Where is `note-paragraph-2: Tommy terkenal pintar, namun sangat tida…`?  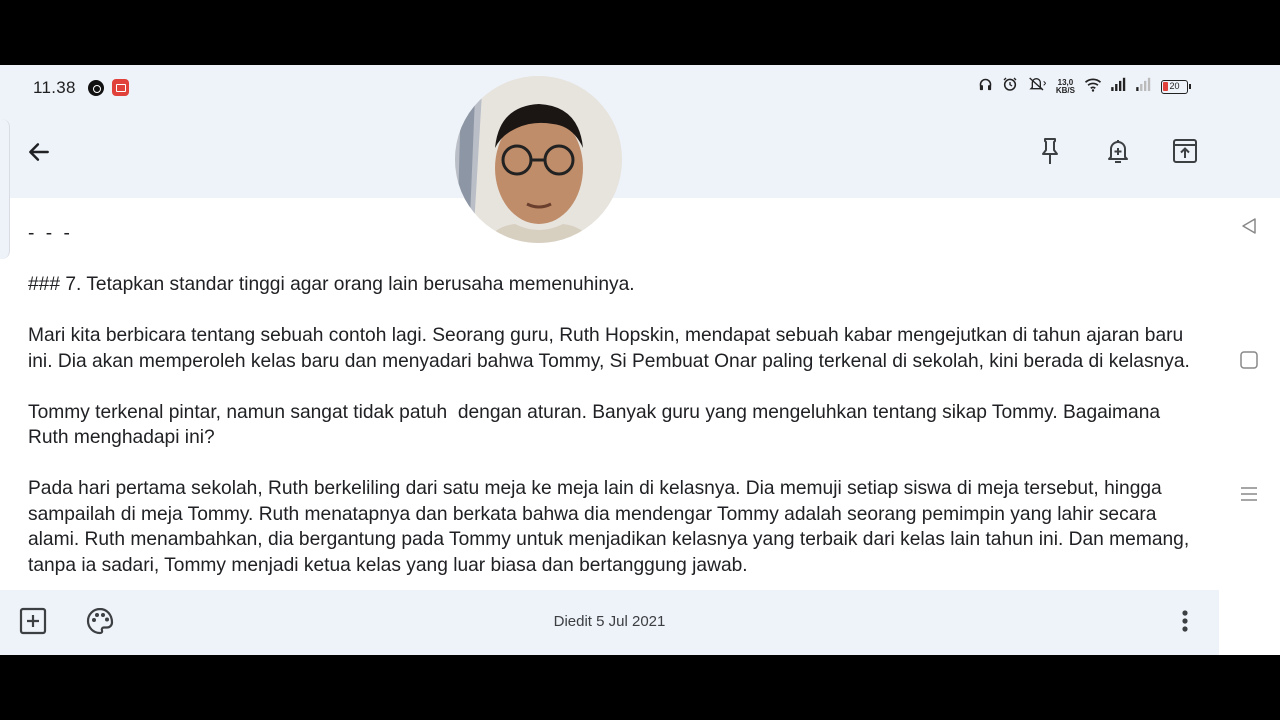
note-paragraph-2: Tommy terkenal pintar, namun sangat tida… is located at coordinates (597, 425).